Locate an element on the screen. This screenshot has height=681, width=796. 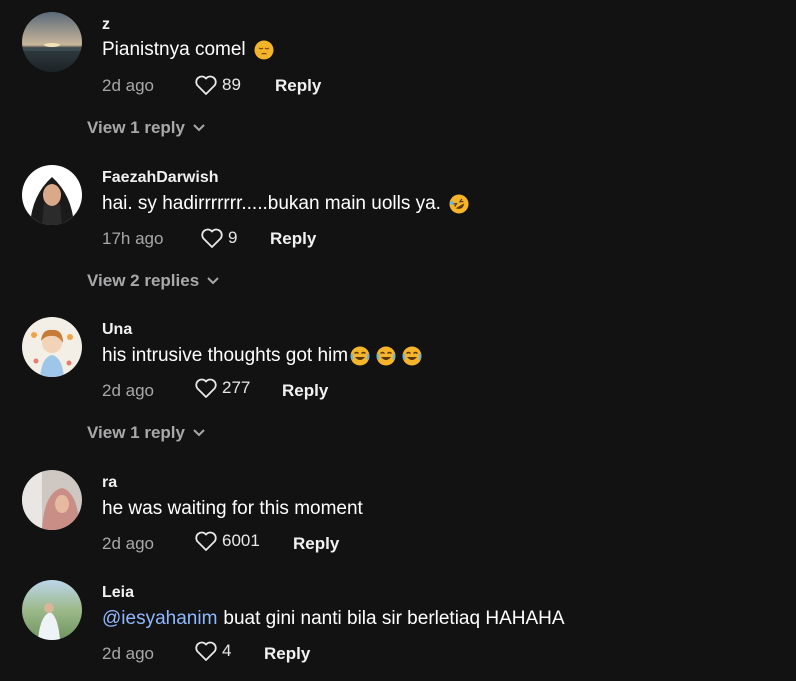
like-count: 4 is located at coordinates (227, 650).